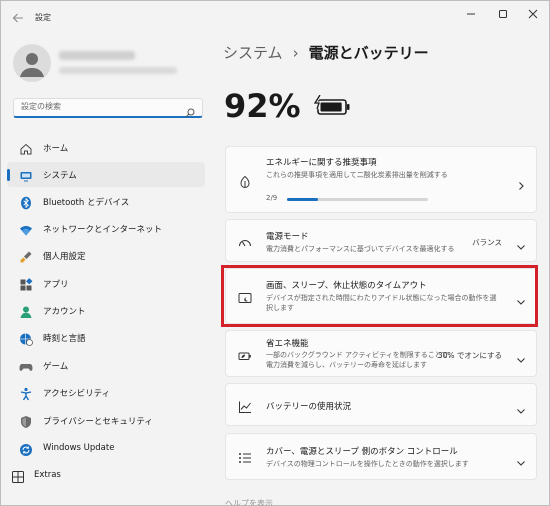 This screenshot has height=506, width=550. What do you see at coordinates (64, 339) in the screenshot?
I see `sidebar-item-label: 時刻と言語` at bounding box center [64, 339].